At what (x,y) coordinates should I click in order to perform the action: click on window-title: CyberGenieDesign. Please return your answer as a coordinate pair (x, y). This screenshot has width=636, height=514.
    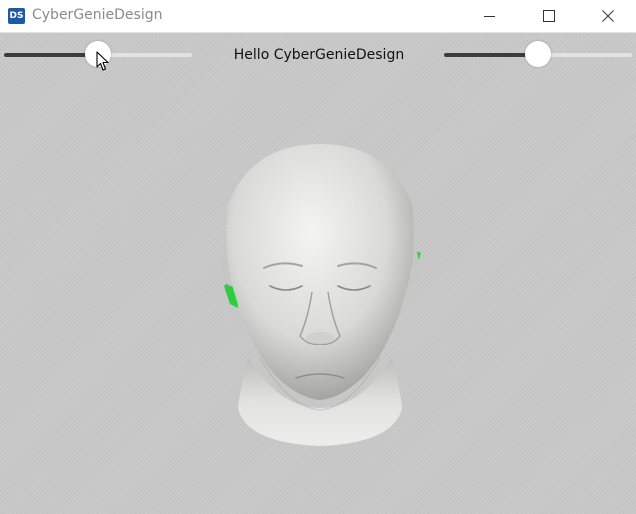
    Looking at the image, I should click on (97, 15).